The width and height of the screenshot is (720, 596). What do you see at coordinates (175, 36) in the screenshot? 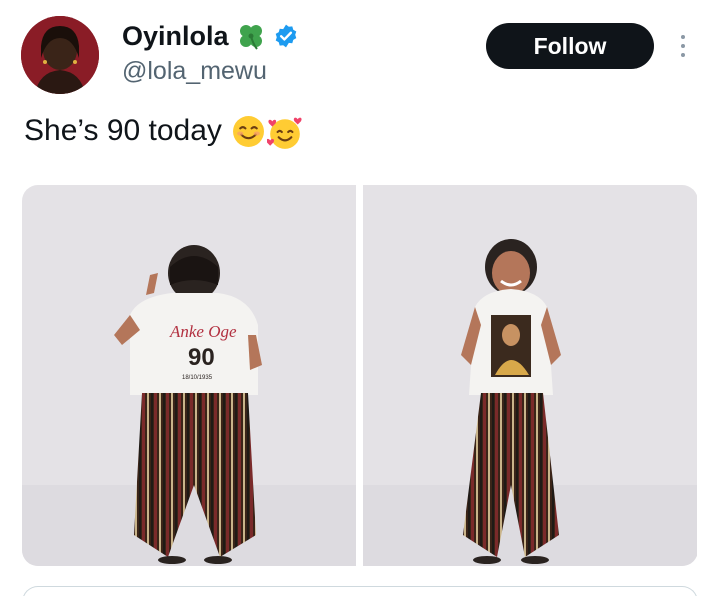
I see `author-display-name: Oyinlola` at bounding box center [175, 36].